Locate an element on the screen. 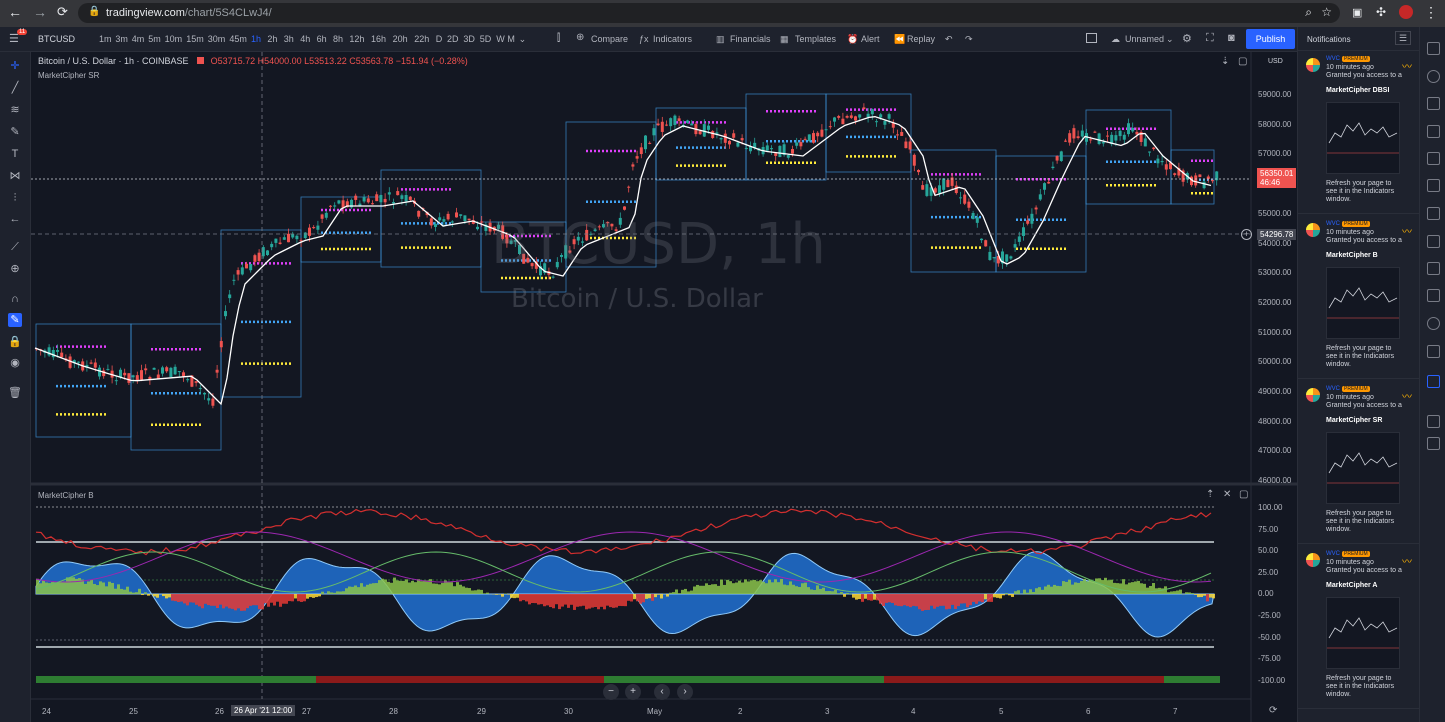 This screenshot has width=1445, height=722. data-window-icon is located at coordinates (1433, 103).